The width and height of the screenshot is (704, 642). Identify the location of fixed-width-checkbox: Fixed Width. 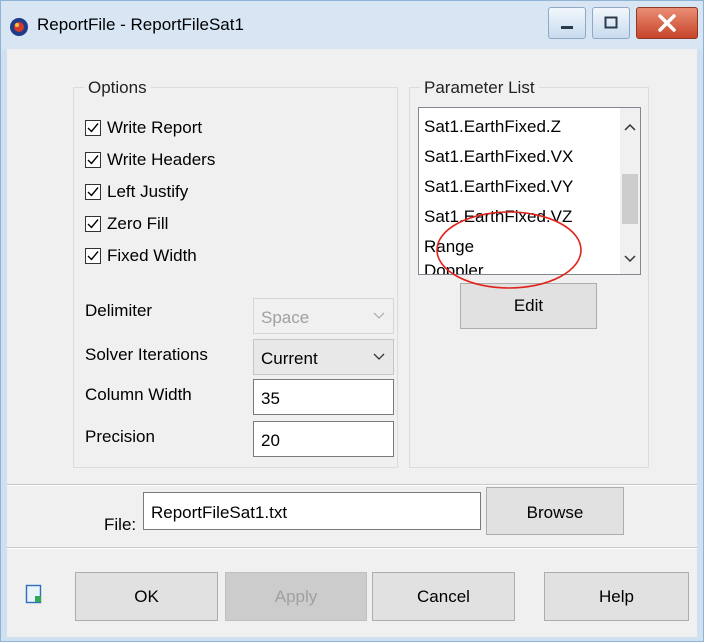
(141, 256).